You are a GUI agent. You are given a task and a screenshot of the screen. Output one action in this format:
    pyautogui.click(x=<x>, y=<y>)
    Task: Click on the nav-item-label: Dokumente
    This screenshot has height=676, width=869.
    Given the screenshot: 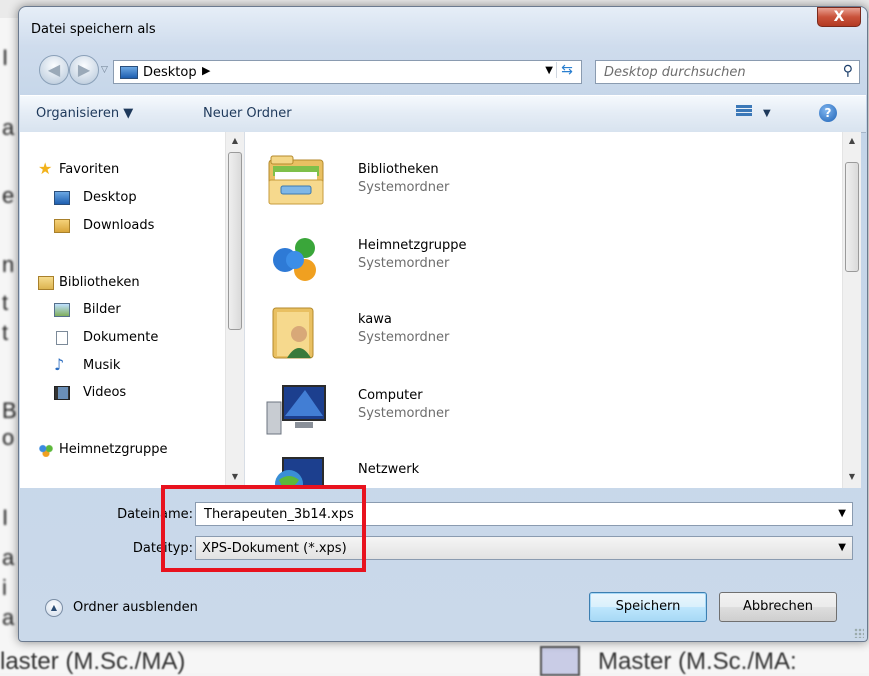 What is the action you would take?
    pyautogui.click(x=121, y=337)
    